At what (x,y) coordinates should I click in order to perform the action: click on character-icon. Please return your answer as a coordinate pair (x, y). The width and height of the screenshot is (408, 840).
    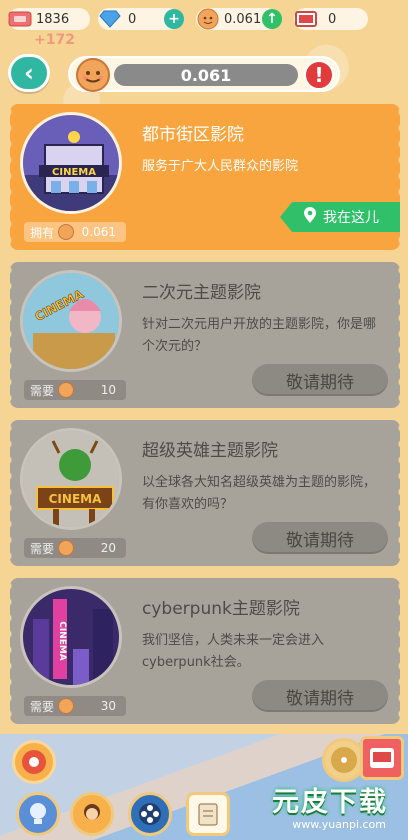
    Looking at the image, I should click on (92, 814).